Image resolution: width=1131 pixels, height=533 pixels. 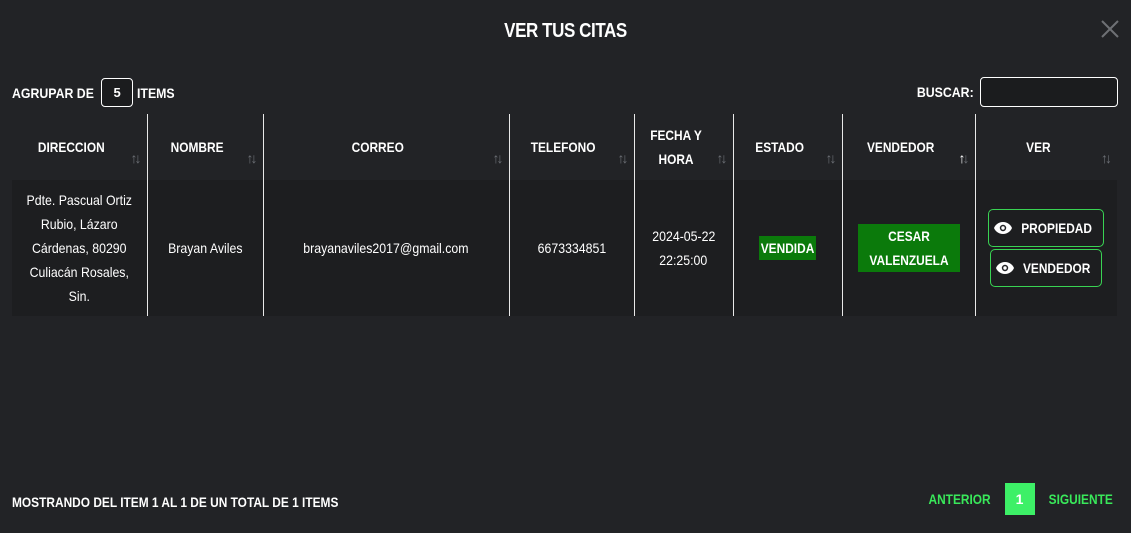 I want to click on cell-nombre: Brayan Aviles, so click(x=204, y=248).